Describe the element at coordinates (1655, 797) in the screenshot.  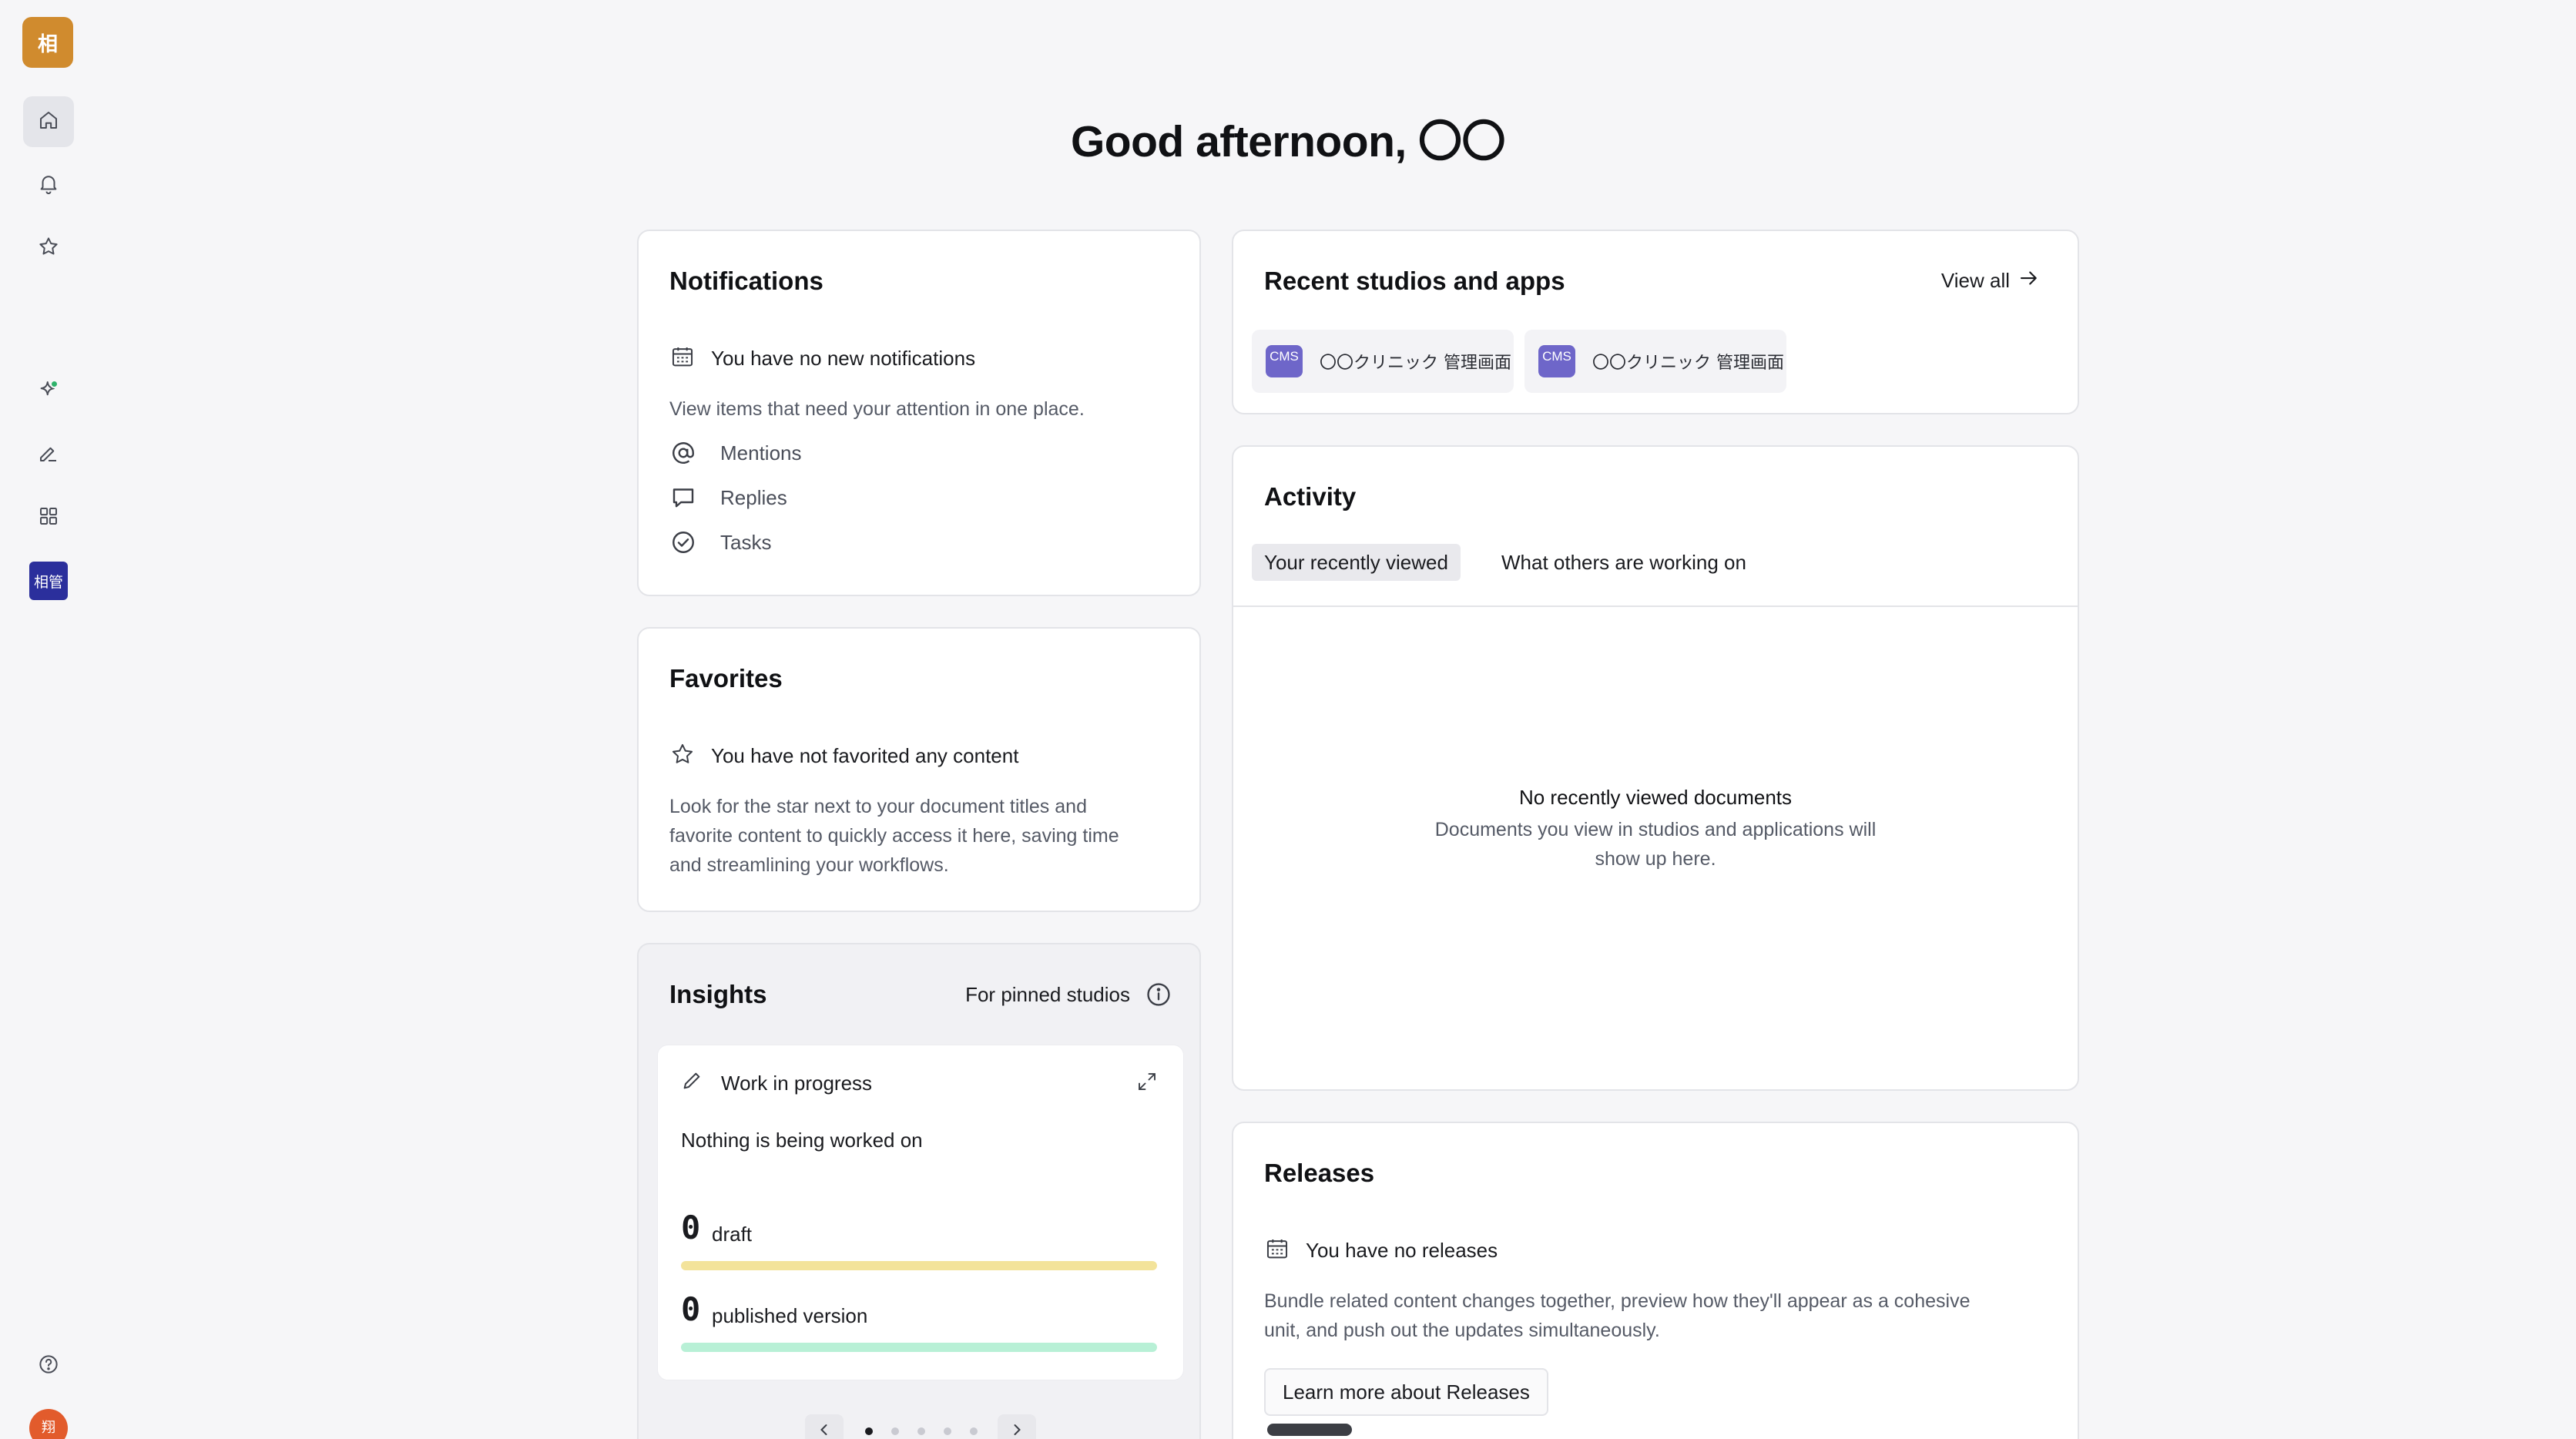
I see `empty-state-title: No recently viewed documents` at that location.